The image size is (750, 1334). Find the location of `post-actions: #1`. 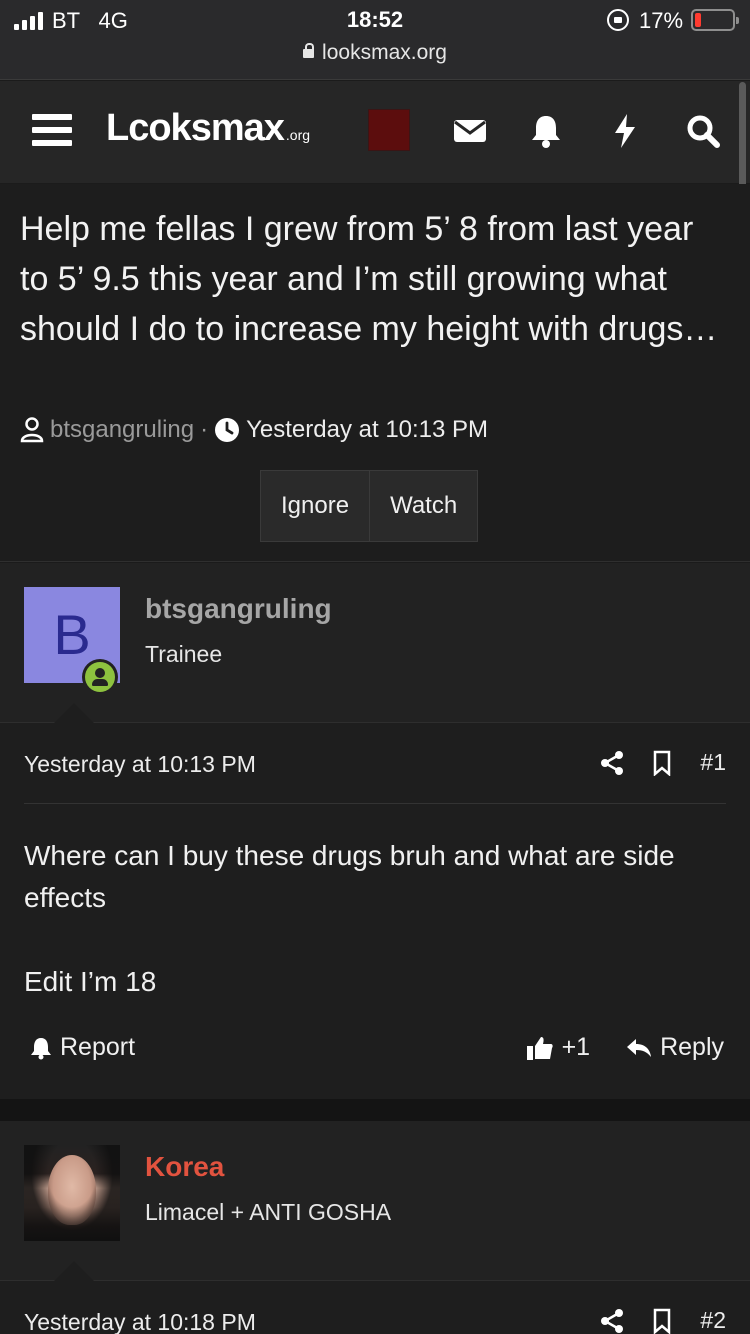

post-actions: #1 is located at coordinates (663, 762).